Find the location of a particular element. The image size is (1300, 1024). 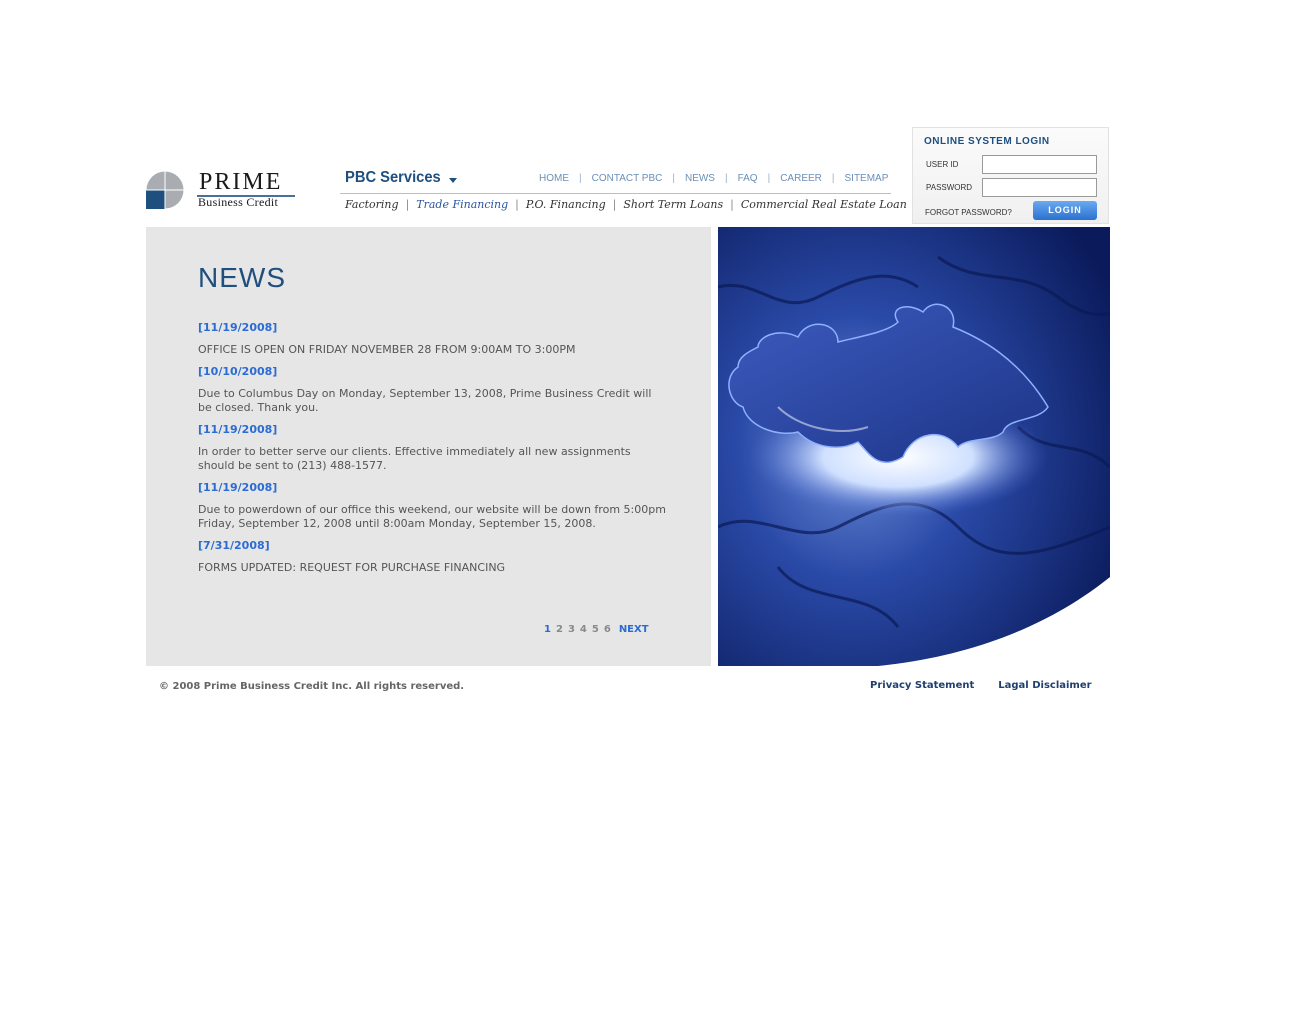

nav-career: CAREER is located at coordinates (801, 178).